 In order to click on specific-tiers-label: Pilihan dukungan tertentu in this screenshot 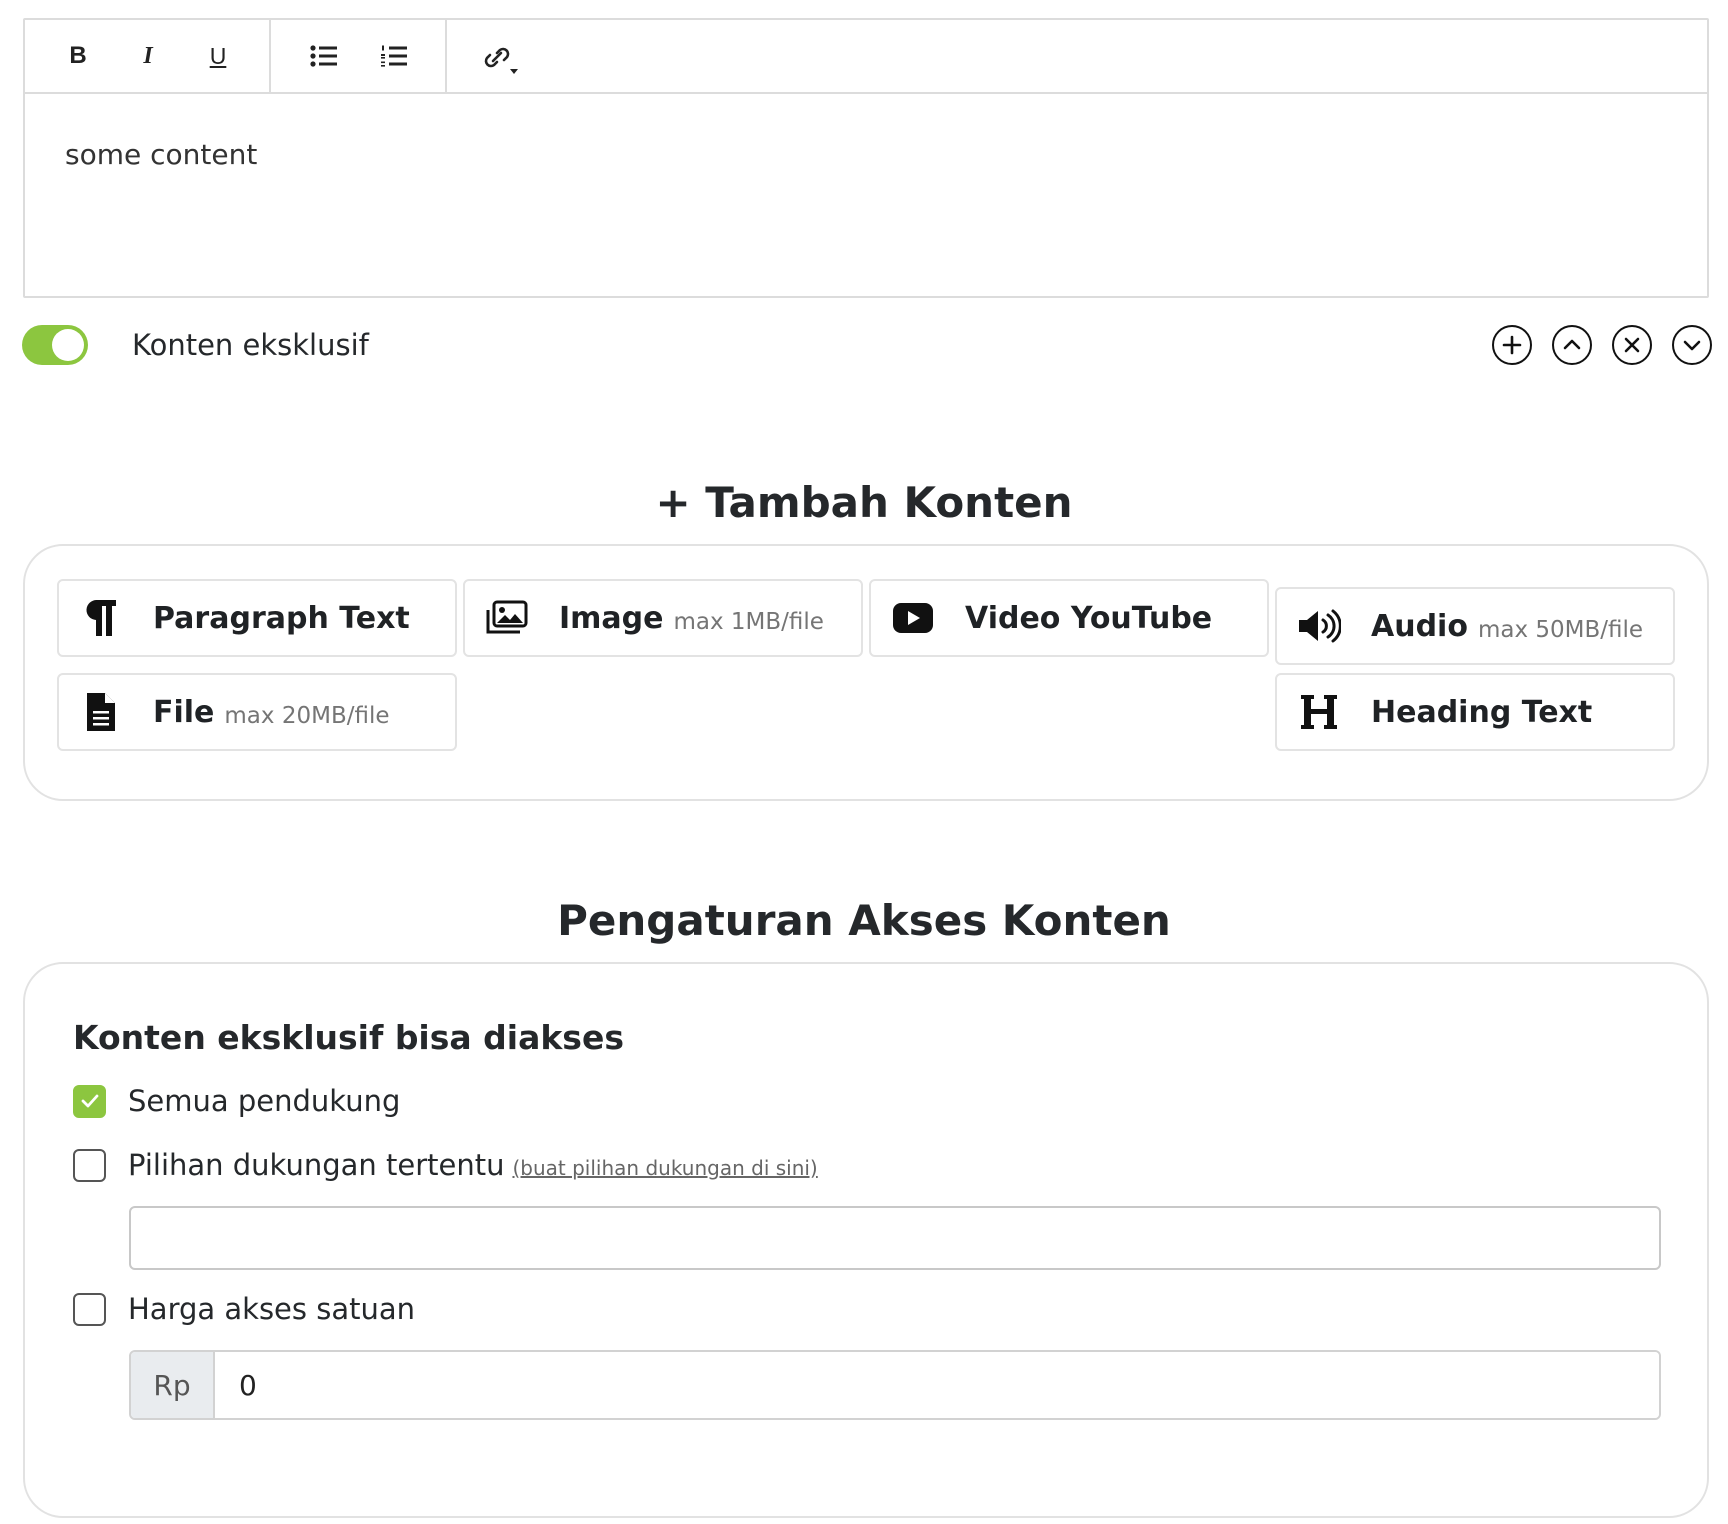, I will do `click(316, 1165)`.